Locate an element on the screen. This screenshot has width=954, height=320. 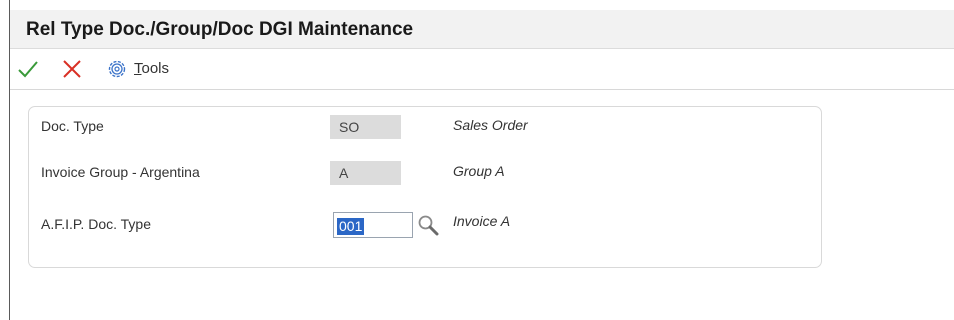
ok-button is located at coordinates (28, 69).